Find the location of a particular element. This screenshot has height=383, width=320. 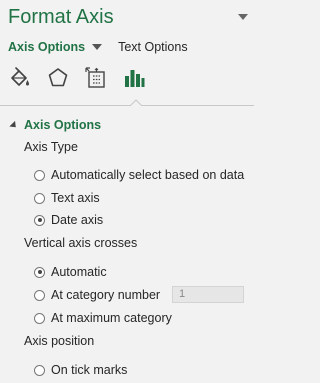

radio-on-tick-marks: On tick marks is located at coordinates (80, 370).